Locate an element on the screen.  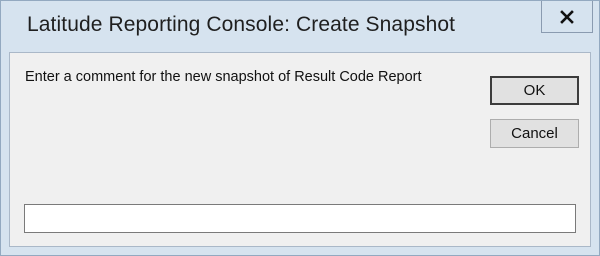
cancel-button: Cancel is located at coordinates (534, 133).